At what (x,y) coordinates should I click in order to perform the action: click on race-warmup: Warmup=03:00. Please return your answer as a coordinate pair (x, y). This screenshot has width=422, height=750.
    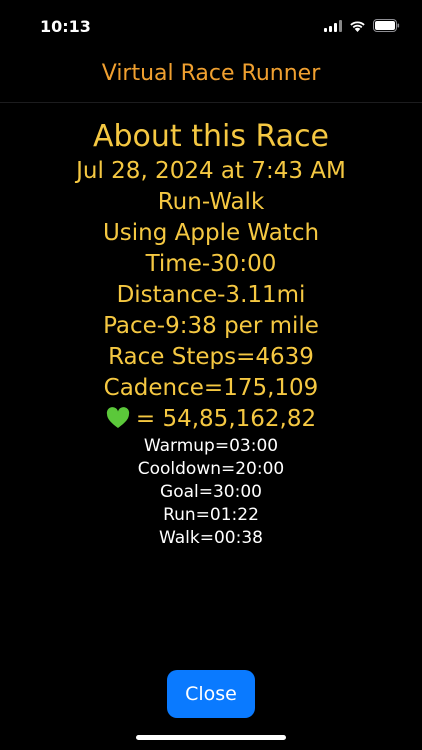
    Looking at the image, I should click on (211, 446).